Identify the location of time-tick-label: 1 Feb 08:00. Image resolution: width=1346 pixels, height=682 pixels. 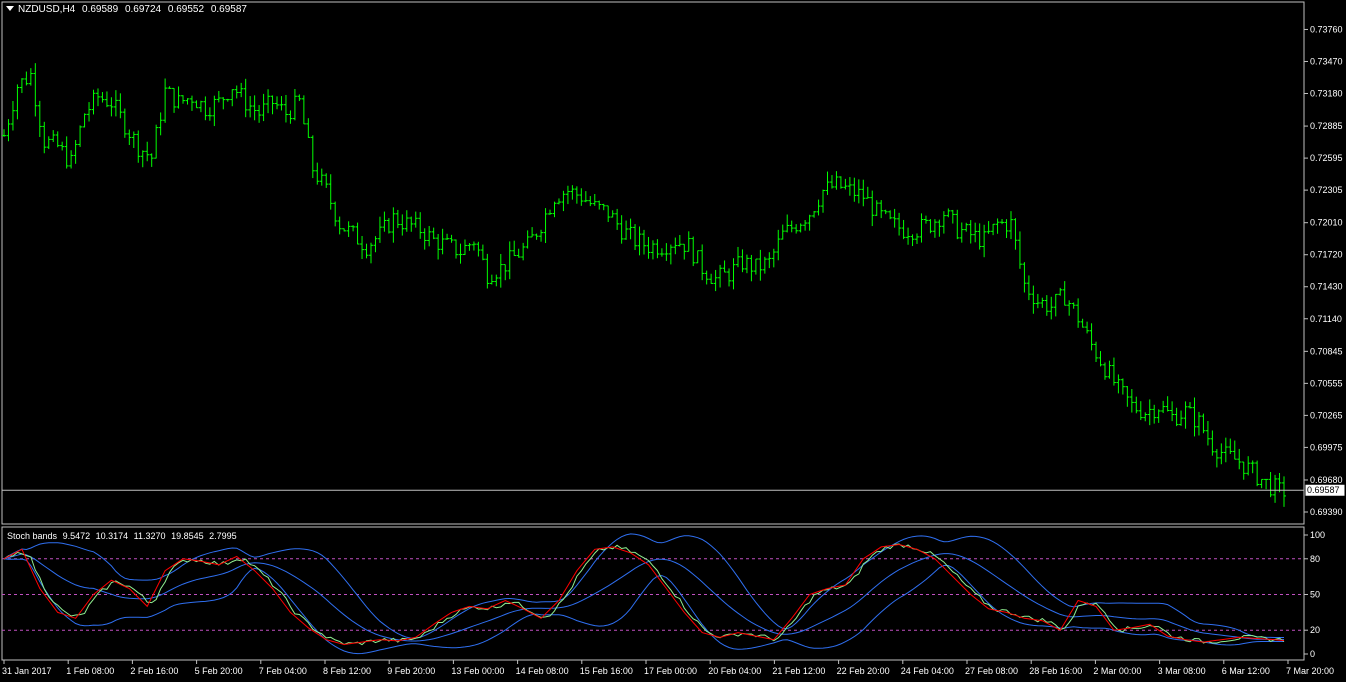
(90, 671).